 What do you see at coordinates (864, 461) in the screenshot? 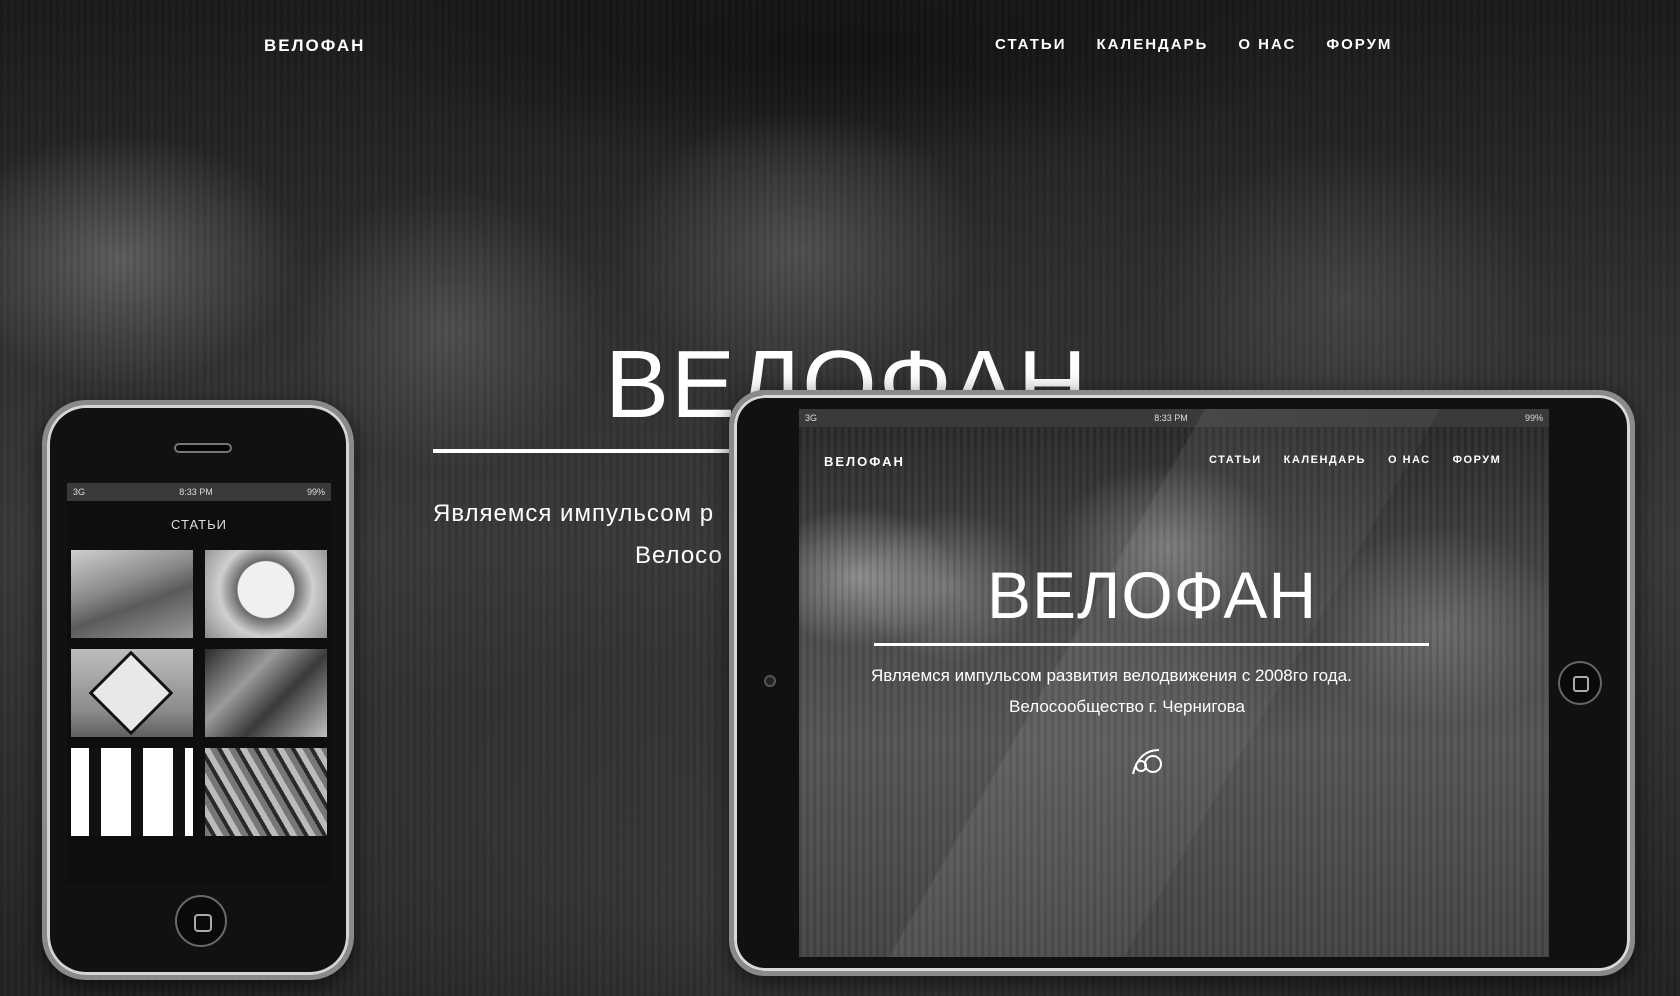
I see `tablet-site-logo: ВЕЛОФАН` at bounding box center [864, 461].